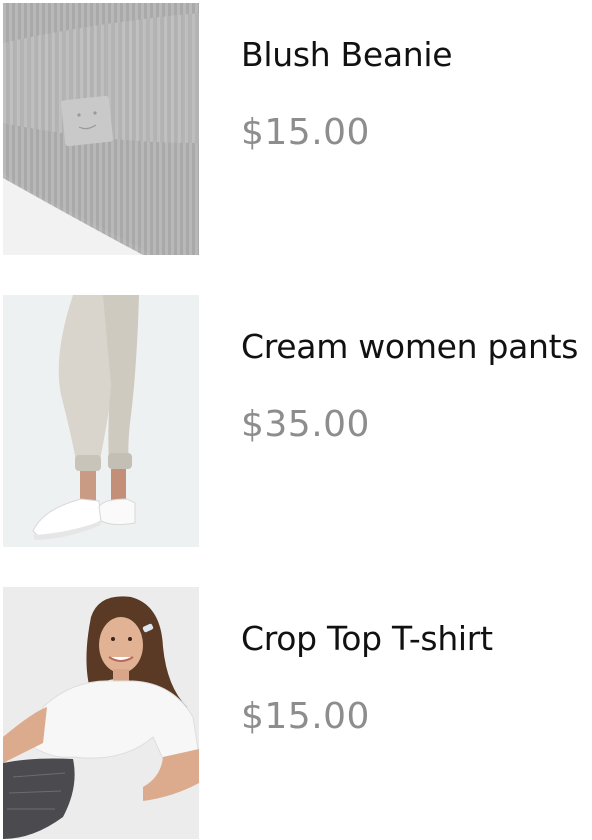 The width and height of the screenshot is (592, 840). I want to click on tshirt-image, so click(101, 713).